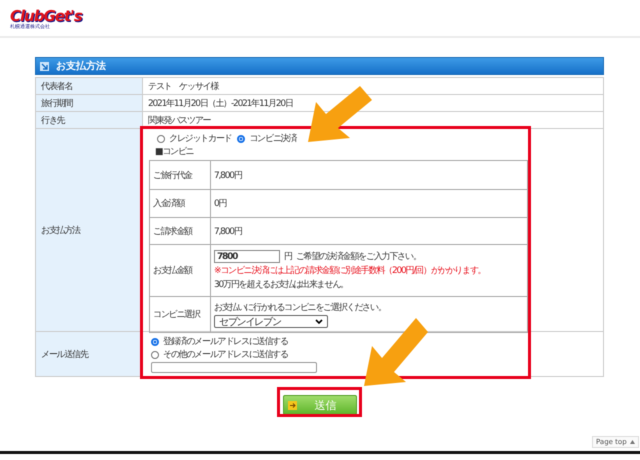 The image size is (640, 460). Describe the element at coordinates (175, 152) in the screenshot. I see `subheading: ■コンビニ` at that location.